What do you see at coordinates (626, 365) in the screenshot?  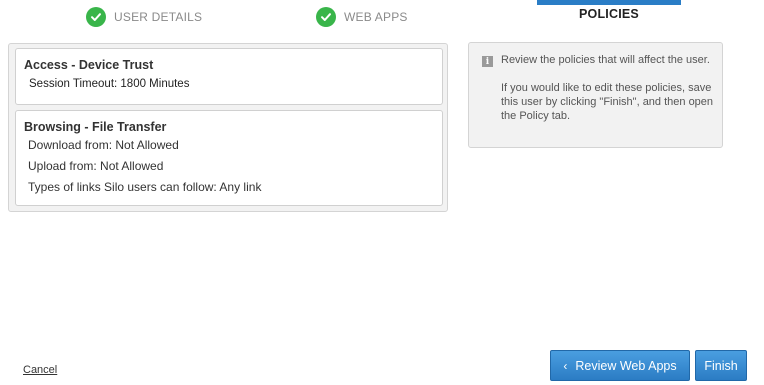 I see `button-label: Review Web Apps` at bounding box center [626, 365].